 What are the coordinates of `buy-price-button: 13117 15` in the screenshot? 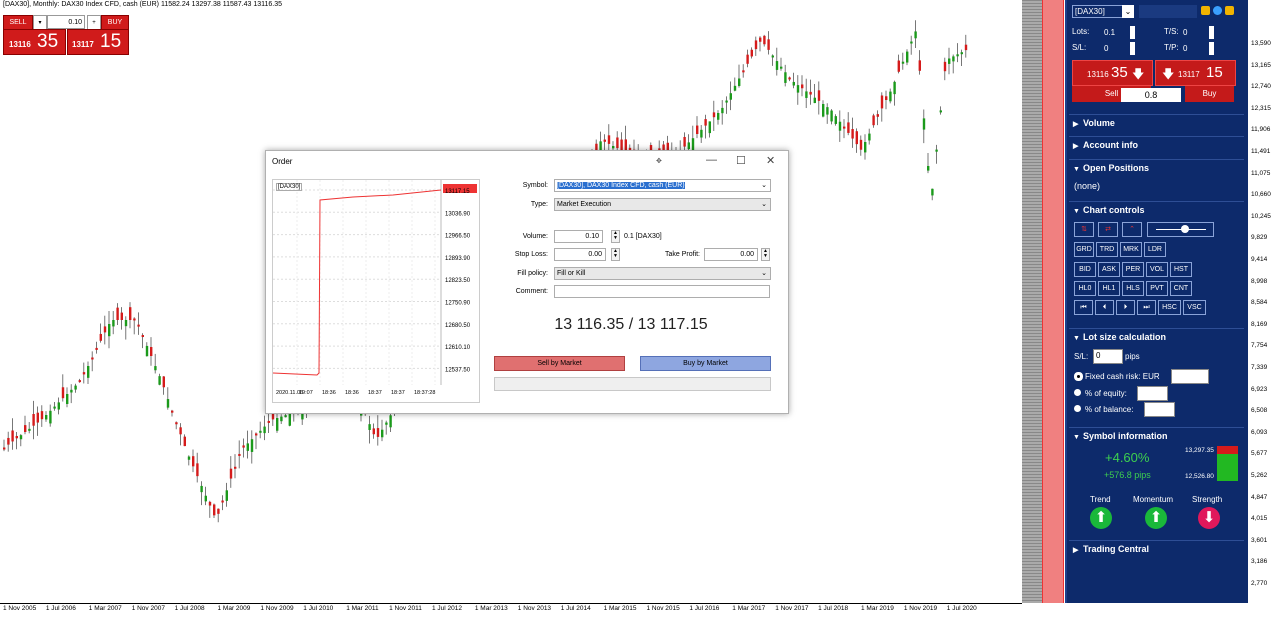 It's located at (98, 42).